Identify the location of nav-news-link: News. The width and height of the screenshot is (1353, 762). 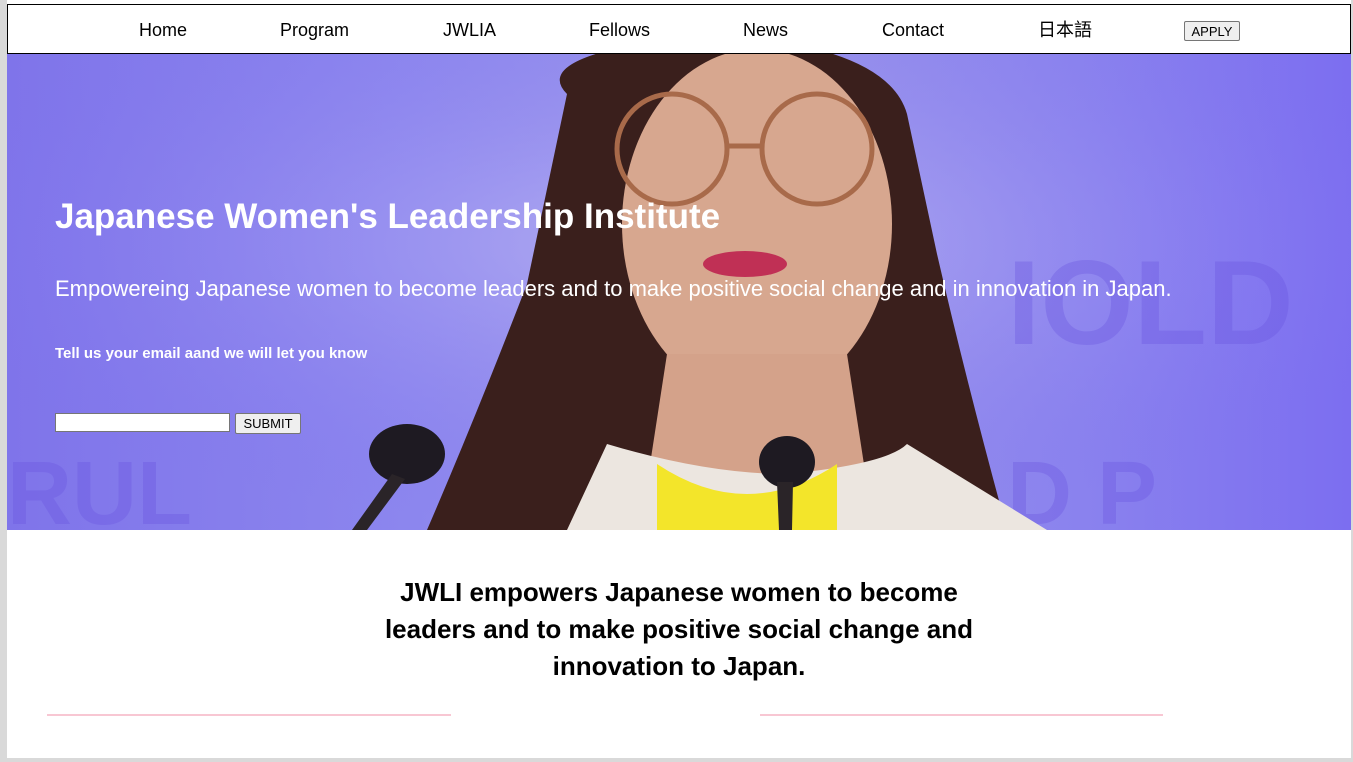
(765, 30).